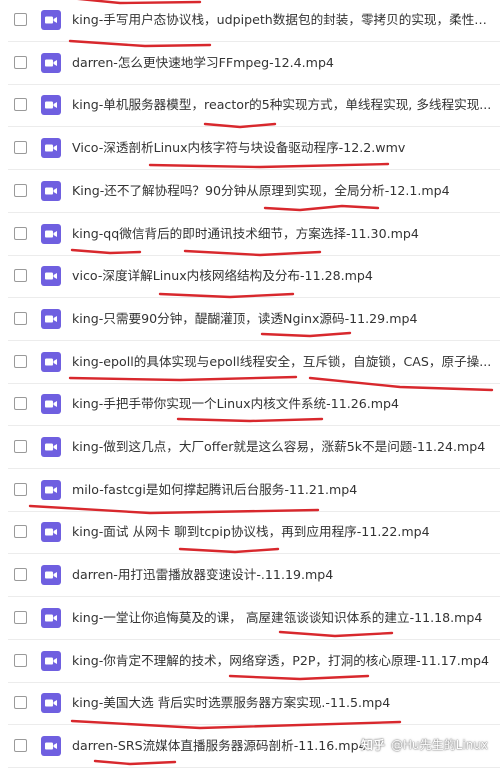 The width and height of the screenshot is (500, 771). What do you see at coordinates (282, 618) in the screenshot?
I see `file-name: king-一堂让你追悔莫及的课， 高屋建瓴谈谈知识体系的建立-11.18.mp4` at bounding box center [282, 618].